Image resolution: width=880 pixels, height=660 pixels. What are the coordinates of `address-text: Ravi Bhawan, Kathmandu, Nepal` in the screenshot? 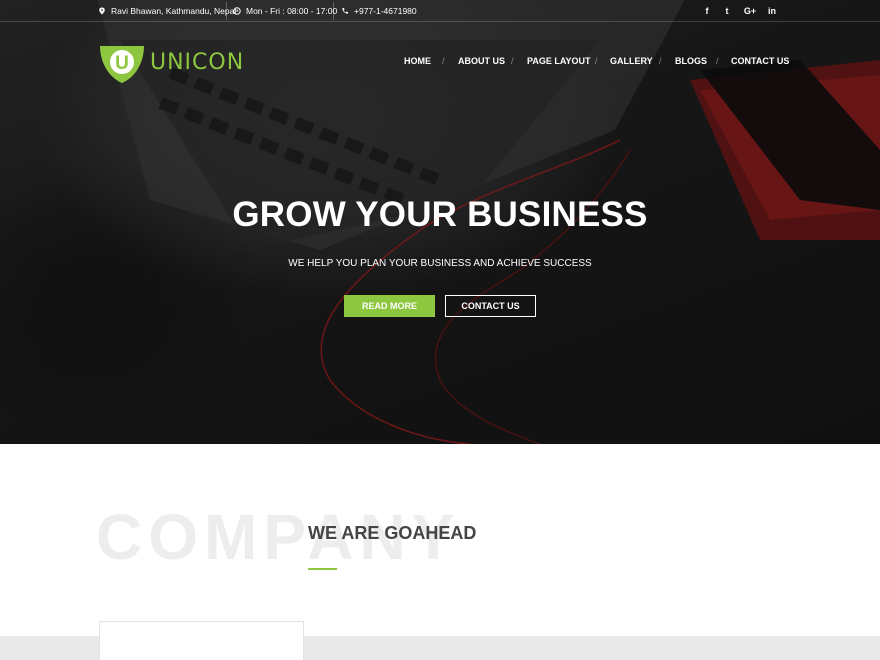 It's located at (174, 11).